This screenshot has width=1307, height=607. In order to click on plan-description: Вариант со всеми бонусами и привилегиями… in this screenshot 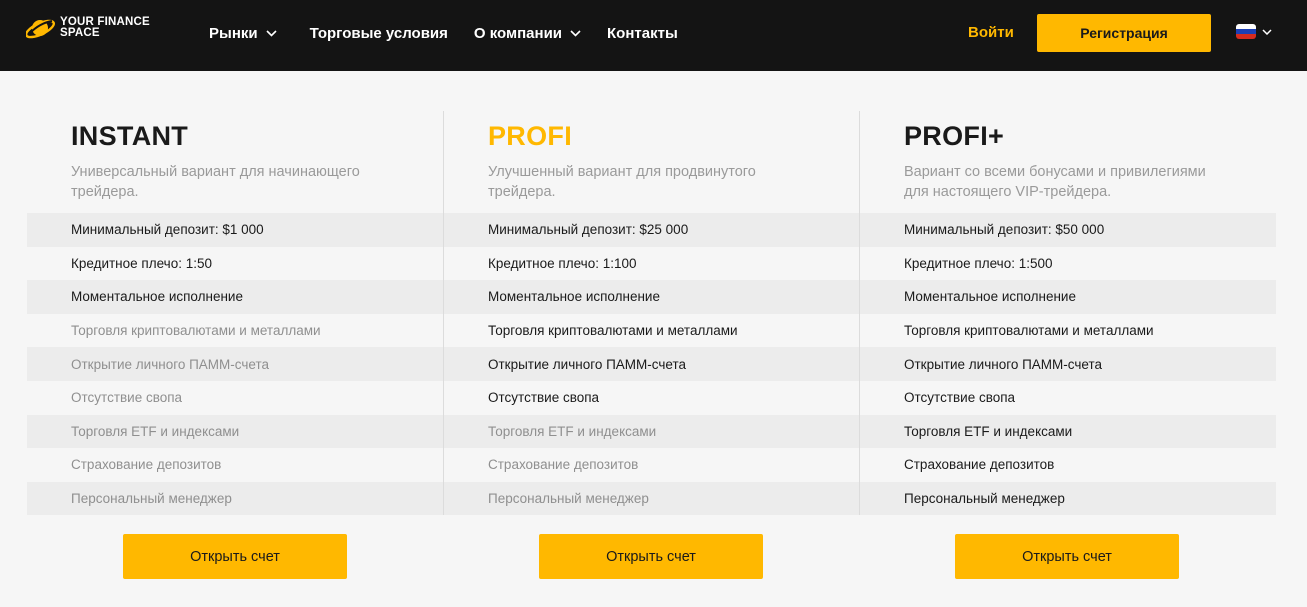, I will do `click(1055, 182)`.